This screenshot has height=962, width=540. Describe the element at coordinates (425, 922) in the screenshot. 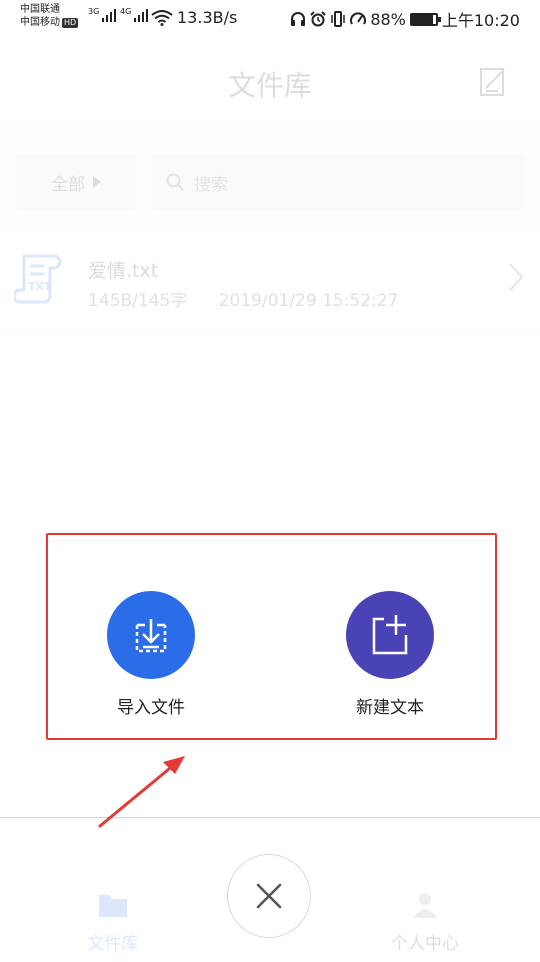

I see `tab-personal-center: 个人中心` at that location.